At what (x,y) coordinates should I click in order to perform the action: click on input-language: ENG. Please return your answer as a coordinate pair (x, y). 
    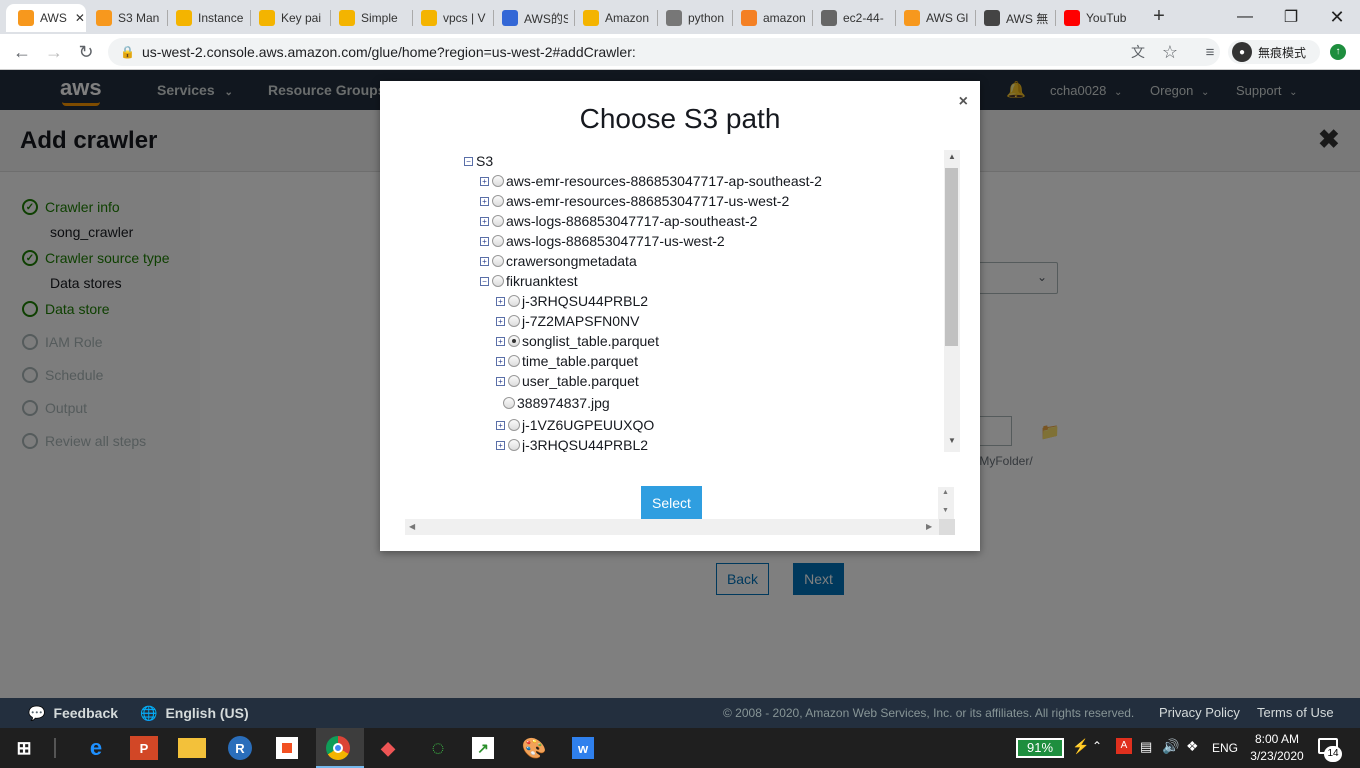
    Looking at the image, I should click on (1225, 748).